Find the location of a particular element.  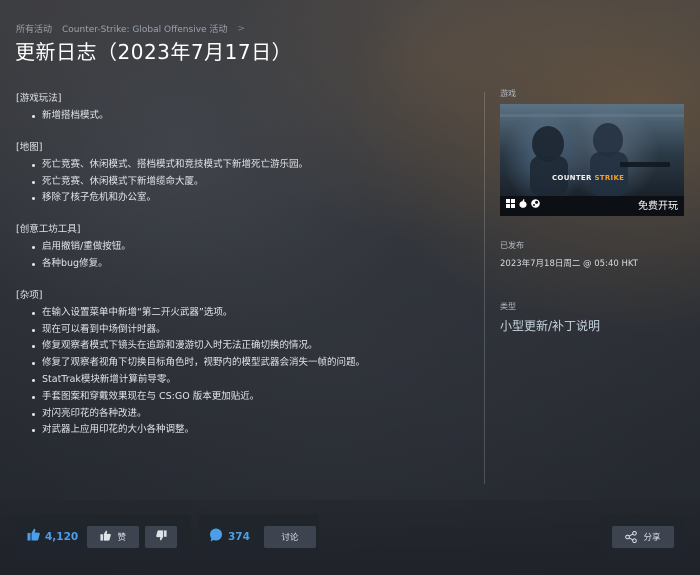

vote-panel: 4,120 赞 is located at coordinates (103, 536).